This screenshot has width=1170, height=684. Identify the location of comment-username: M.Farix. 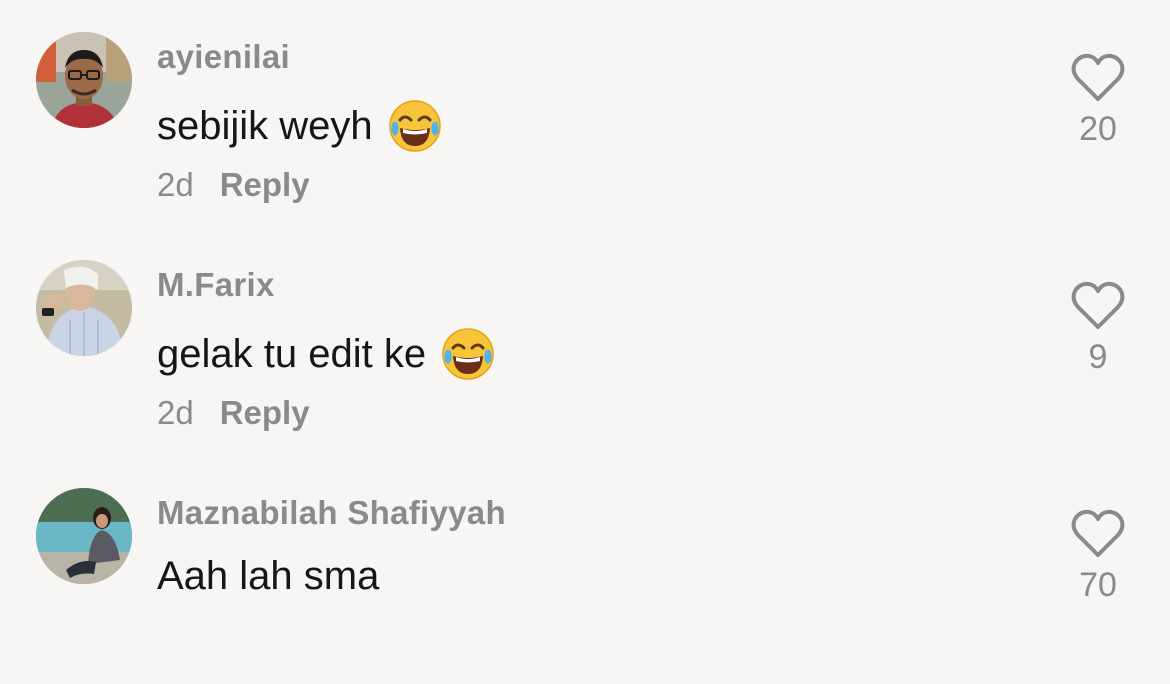
(216, 285).